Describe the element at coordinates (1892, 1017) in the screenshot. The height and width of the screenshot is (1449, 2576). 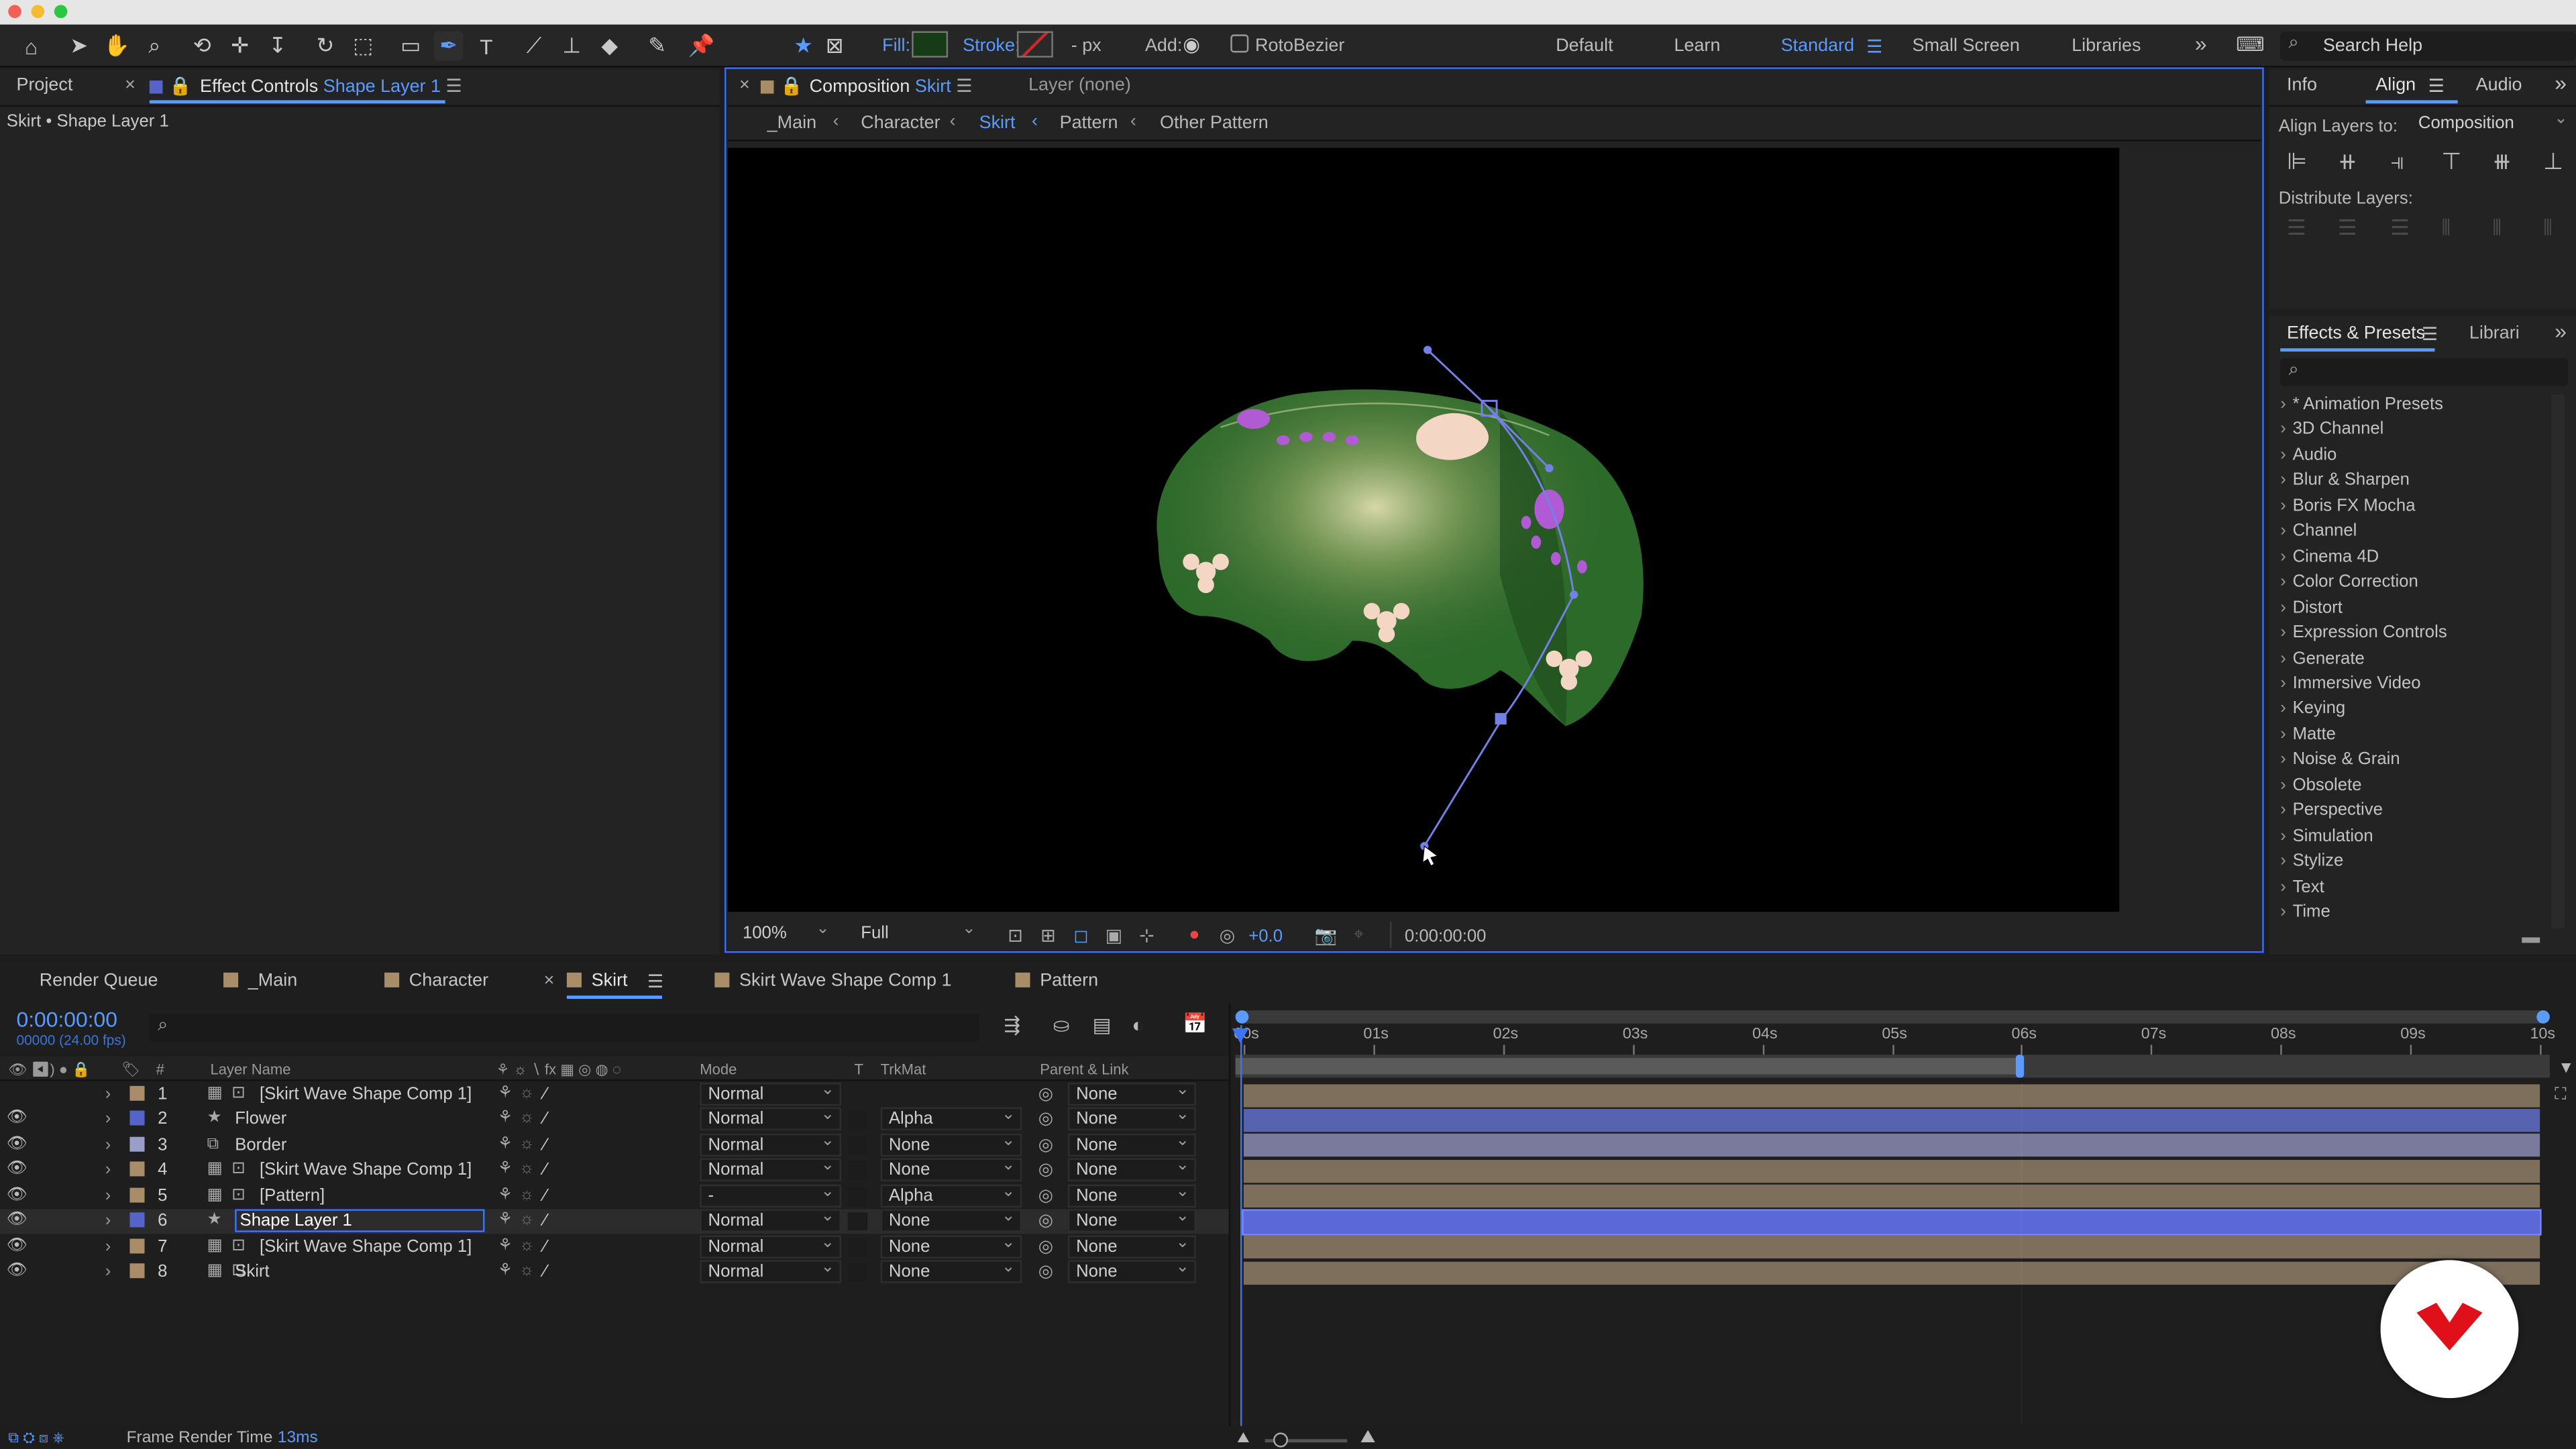
I see `time-navigator` at that location.